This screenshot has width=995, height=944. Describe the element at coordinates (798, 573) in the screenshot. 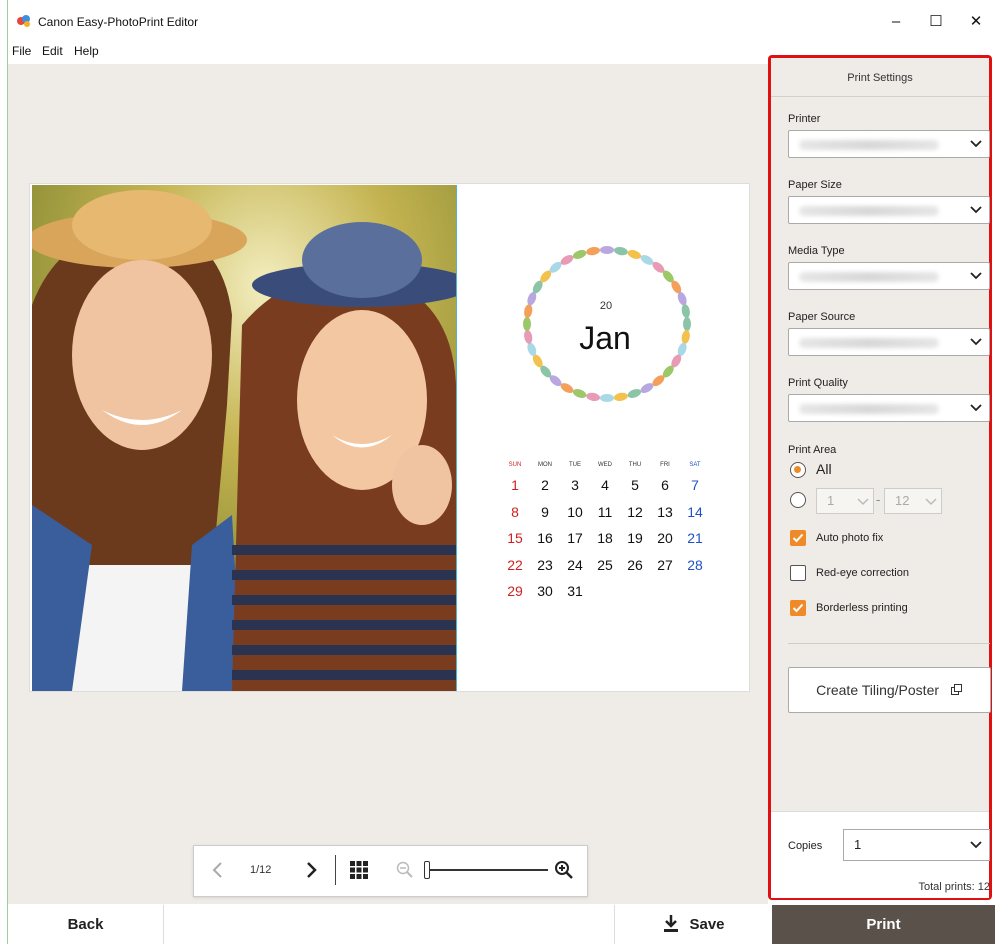

I see `red-eye-correction-checkbox` at that location.